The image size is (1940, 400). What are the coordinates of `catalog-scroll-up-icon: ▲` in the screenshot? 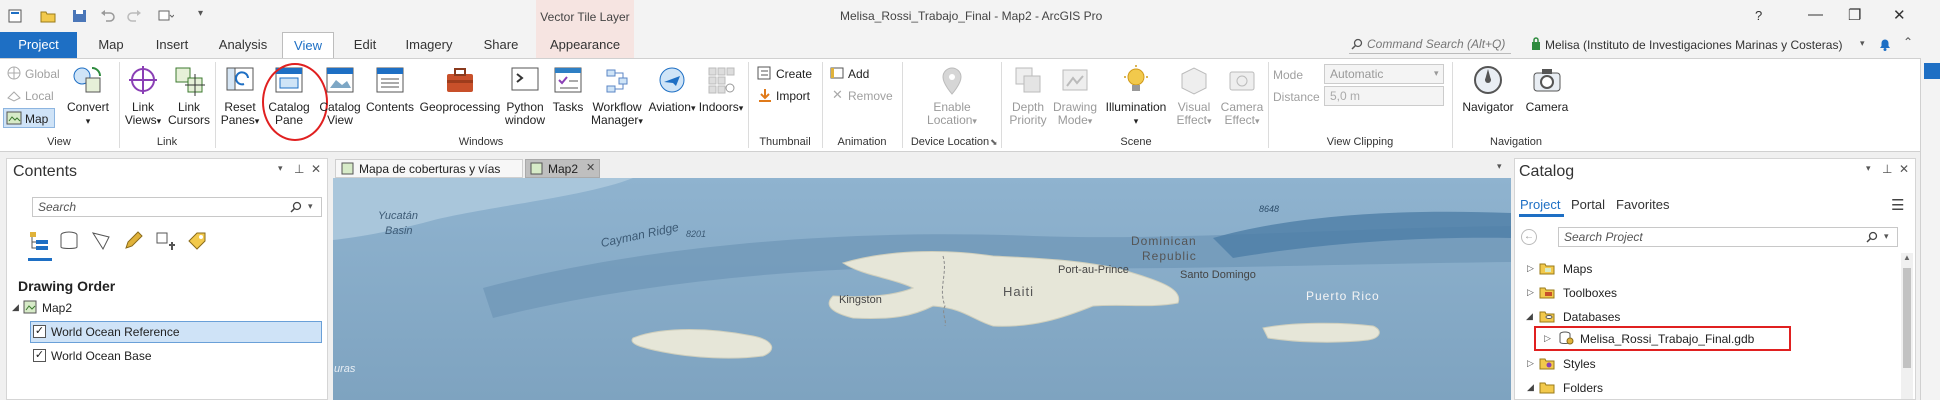 It's located at (1907, 257).